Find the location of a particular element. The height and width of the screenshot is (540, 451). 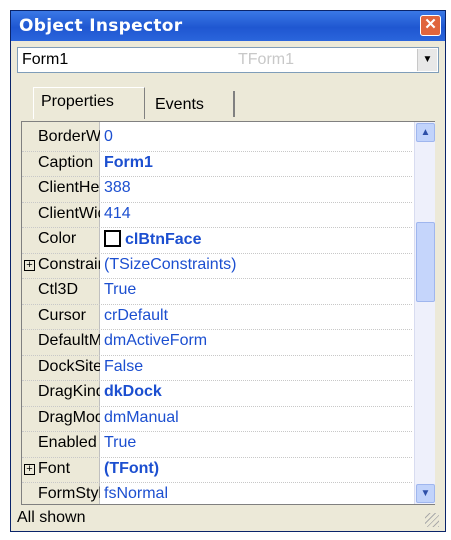

property-name: Enabled is located at coordinates (67, 442).